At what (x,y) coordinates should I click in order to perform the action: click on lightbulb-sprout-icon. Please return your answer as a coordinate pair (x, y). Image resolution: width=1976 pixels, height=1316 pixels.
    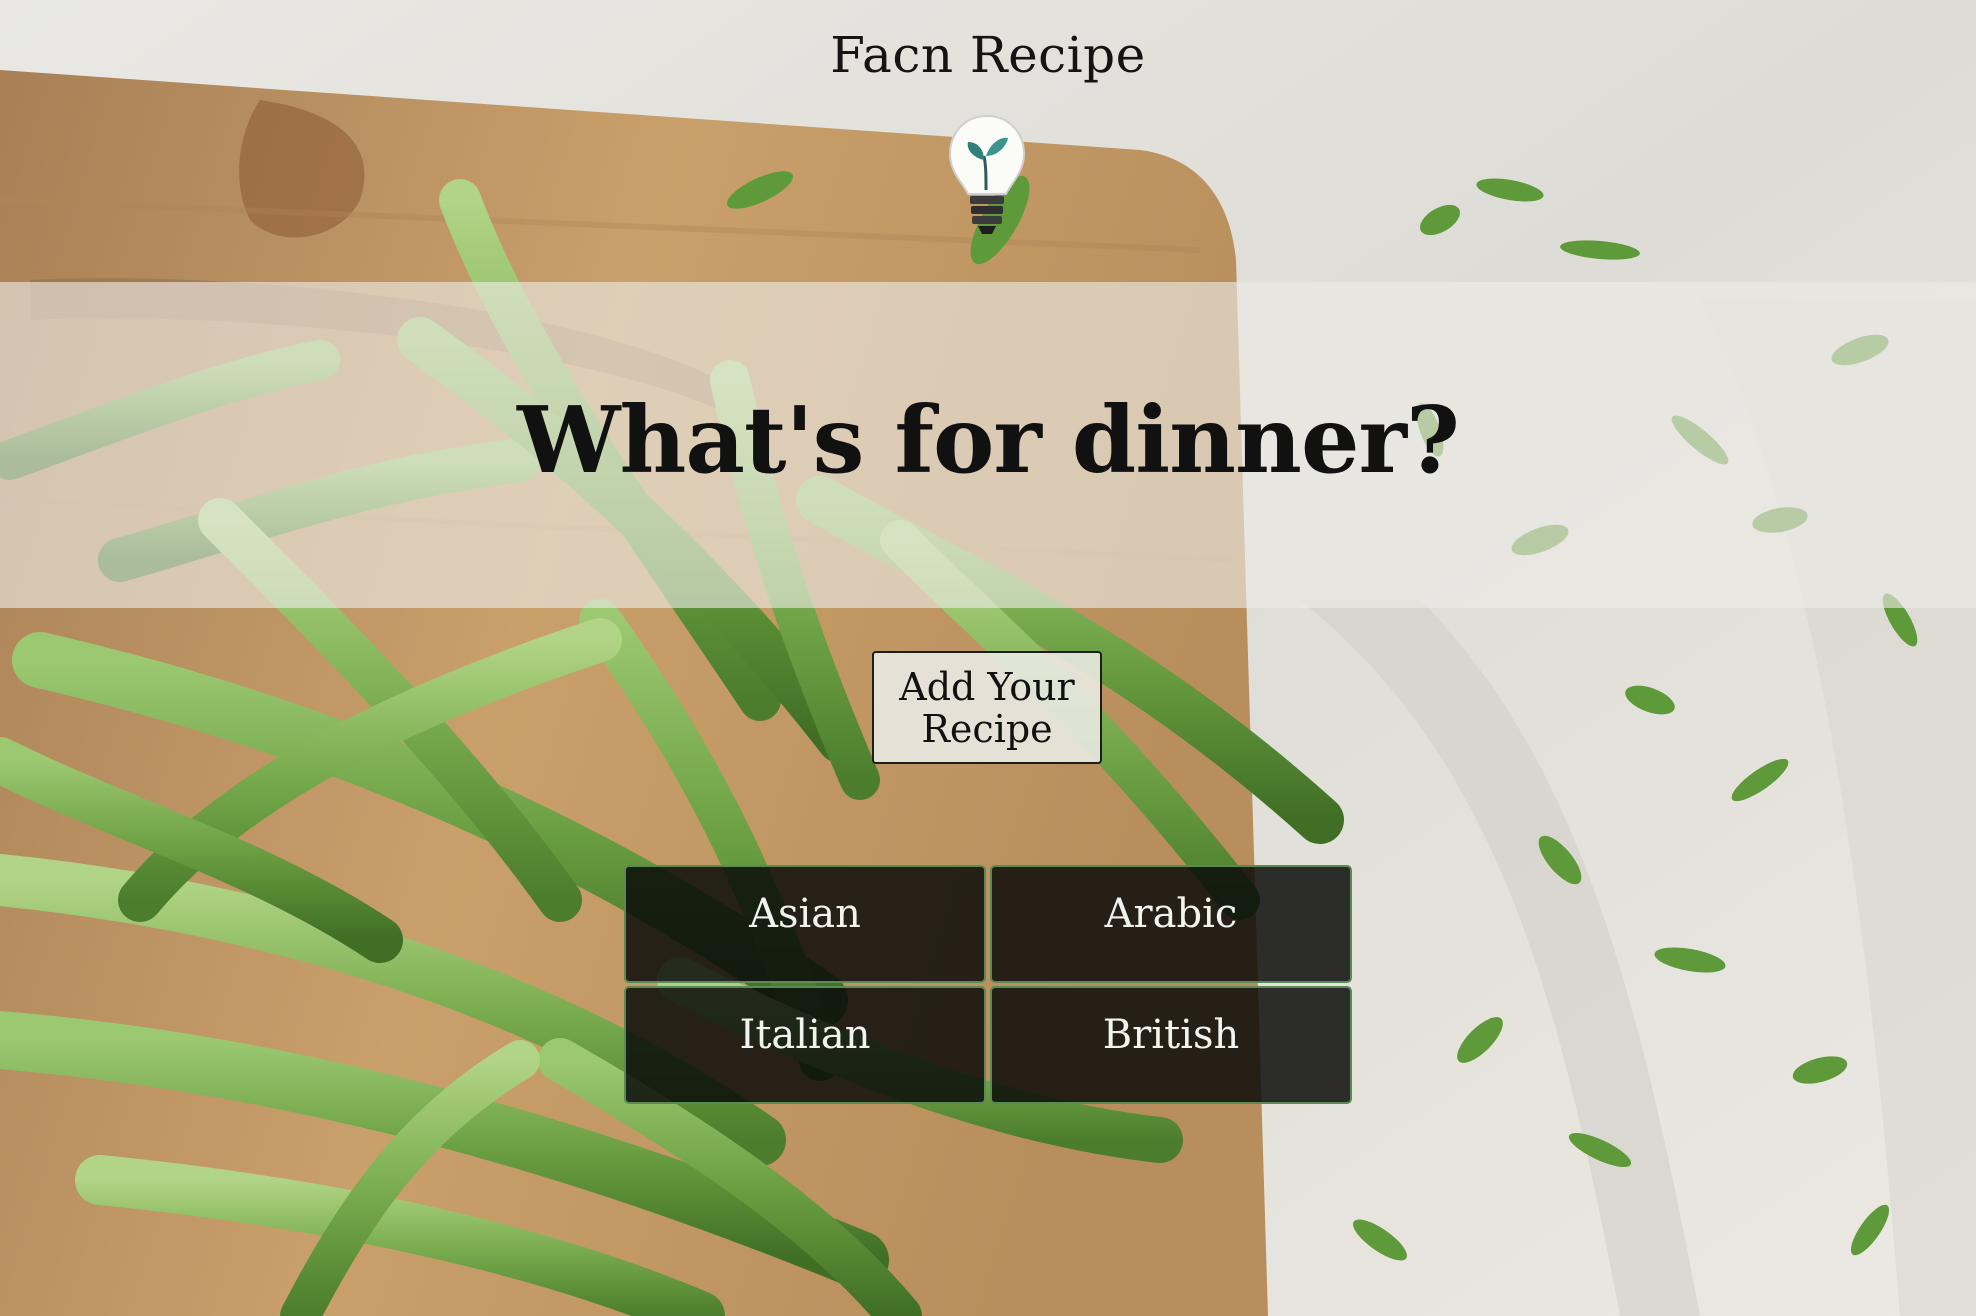
    Looking at the image, I should click on (987, 174).